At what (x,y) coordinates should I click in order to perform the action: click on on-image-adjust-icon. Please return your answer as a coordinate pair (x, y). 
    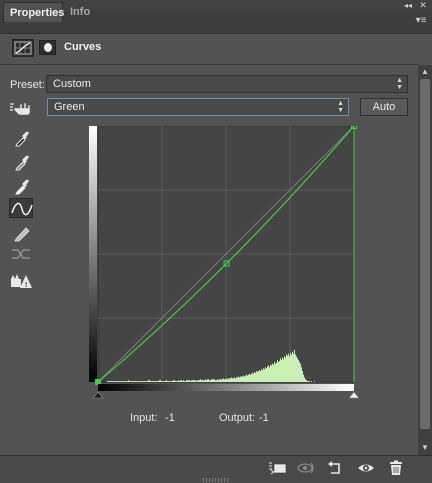
    Looking at the image, I should click on (21, 108).